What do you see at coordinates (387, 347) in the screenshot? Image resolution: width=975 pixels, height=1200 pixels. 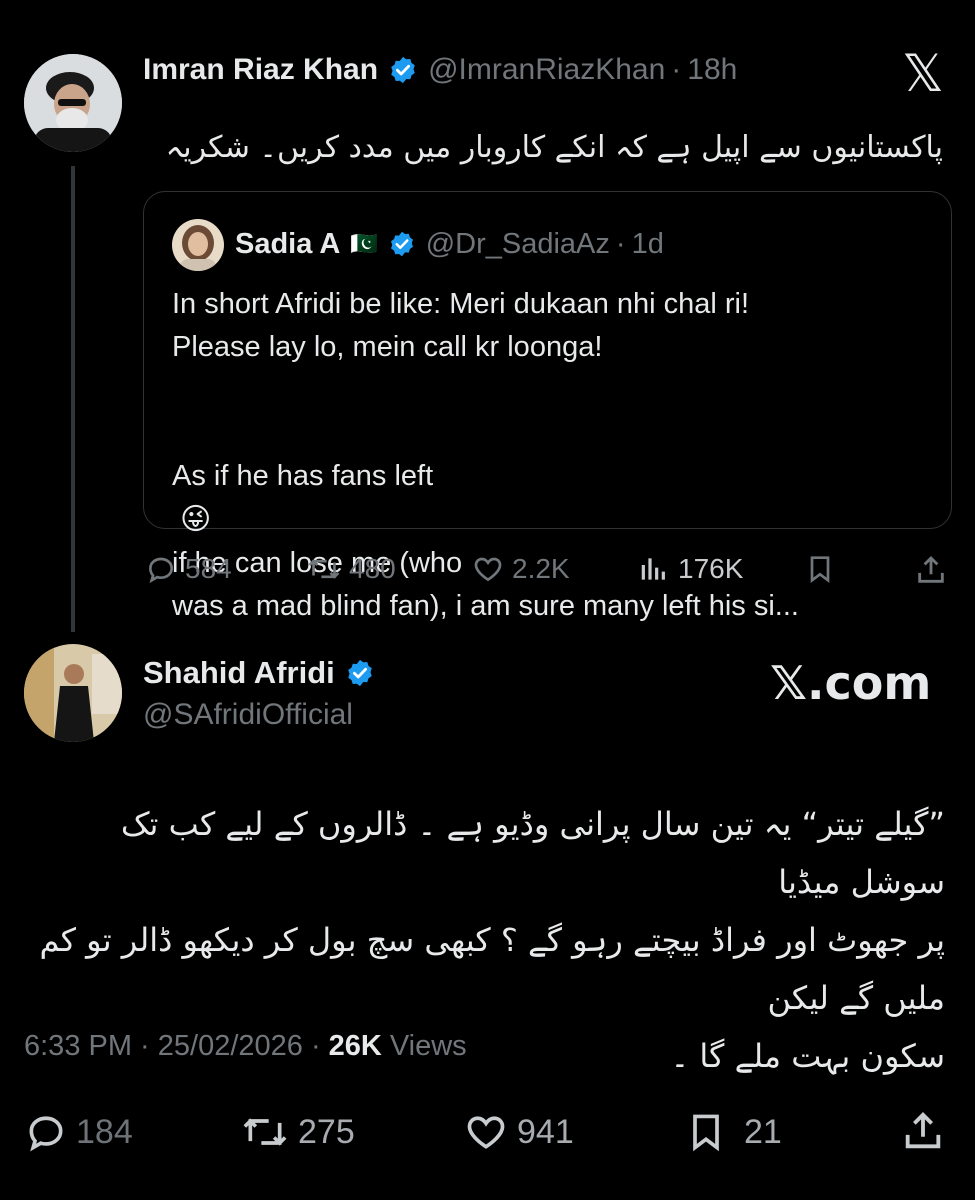 I see `quote-line-2: Please lay lo, mein call kr loonga!` at bounding box center [387, 347].